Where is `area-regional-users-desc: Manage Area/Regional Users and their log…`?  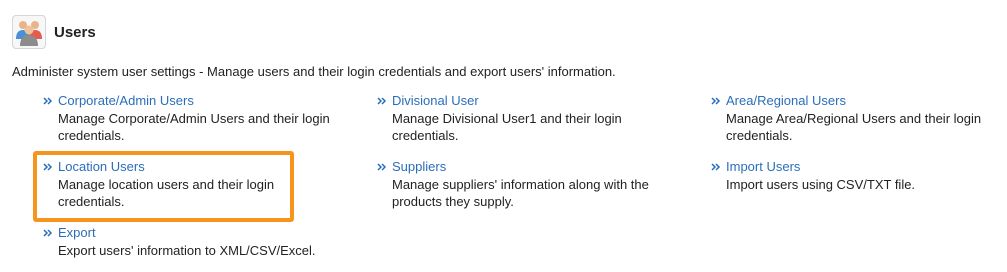 area-regional-users-desc: Manage Area/Regional Users and their log… is located at coordinates (854, 127).